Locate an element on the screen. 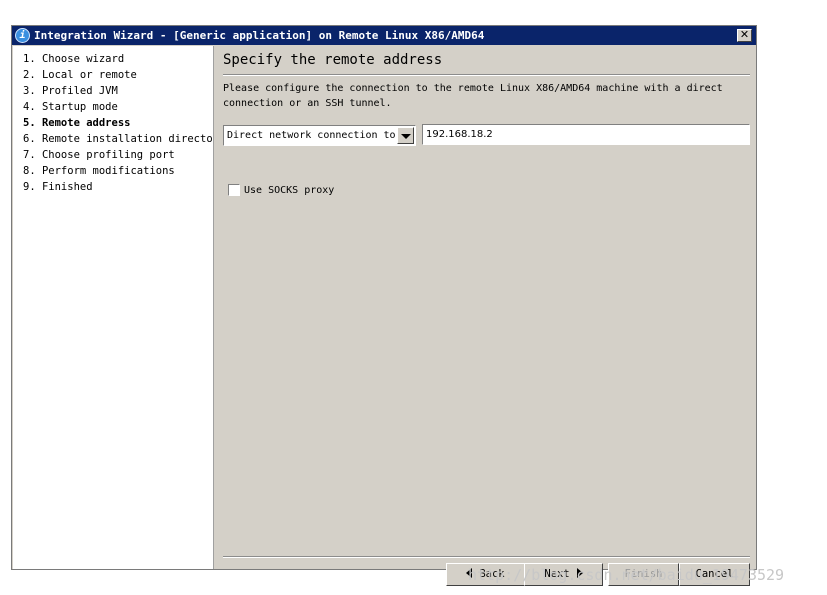 The image size is (827, 595). step-startup-mode: 4. Startup mode is located at coordinates (70, 107).